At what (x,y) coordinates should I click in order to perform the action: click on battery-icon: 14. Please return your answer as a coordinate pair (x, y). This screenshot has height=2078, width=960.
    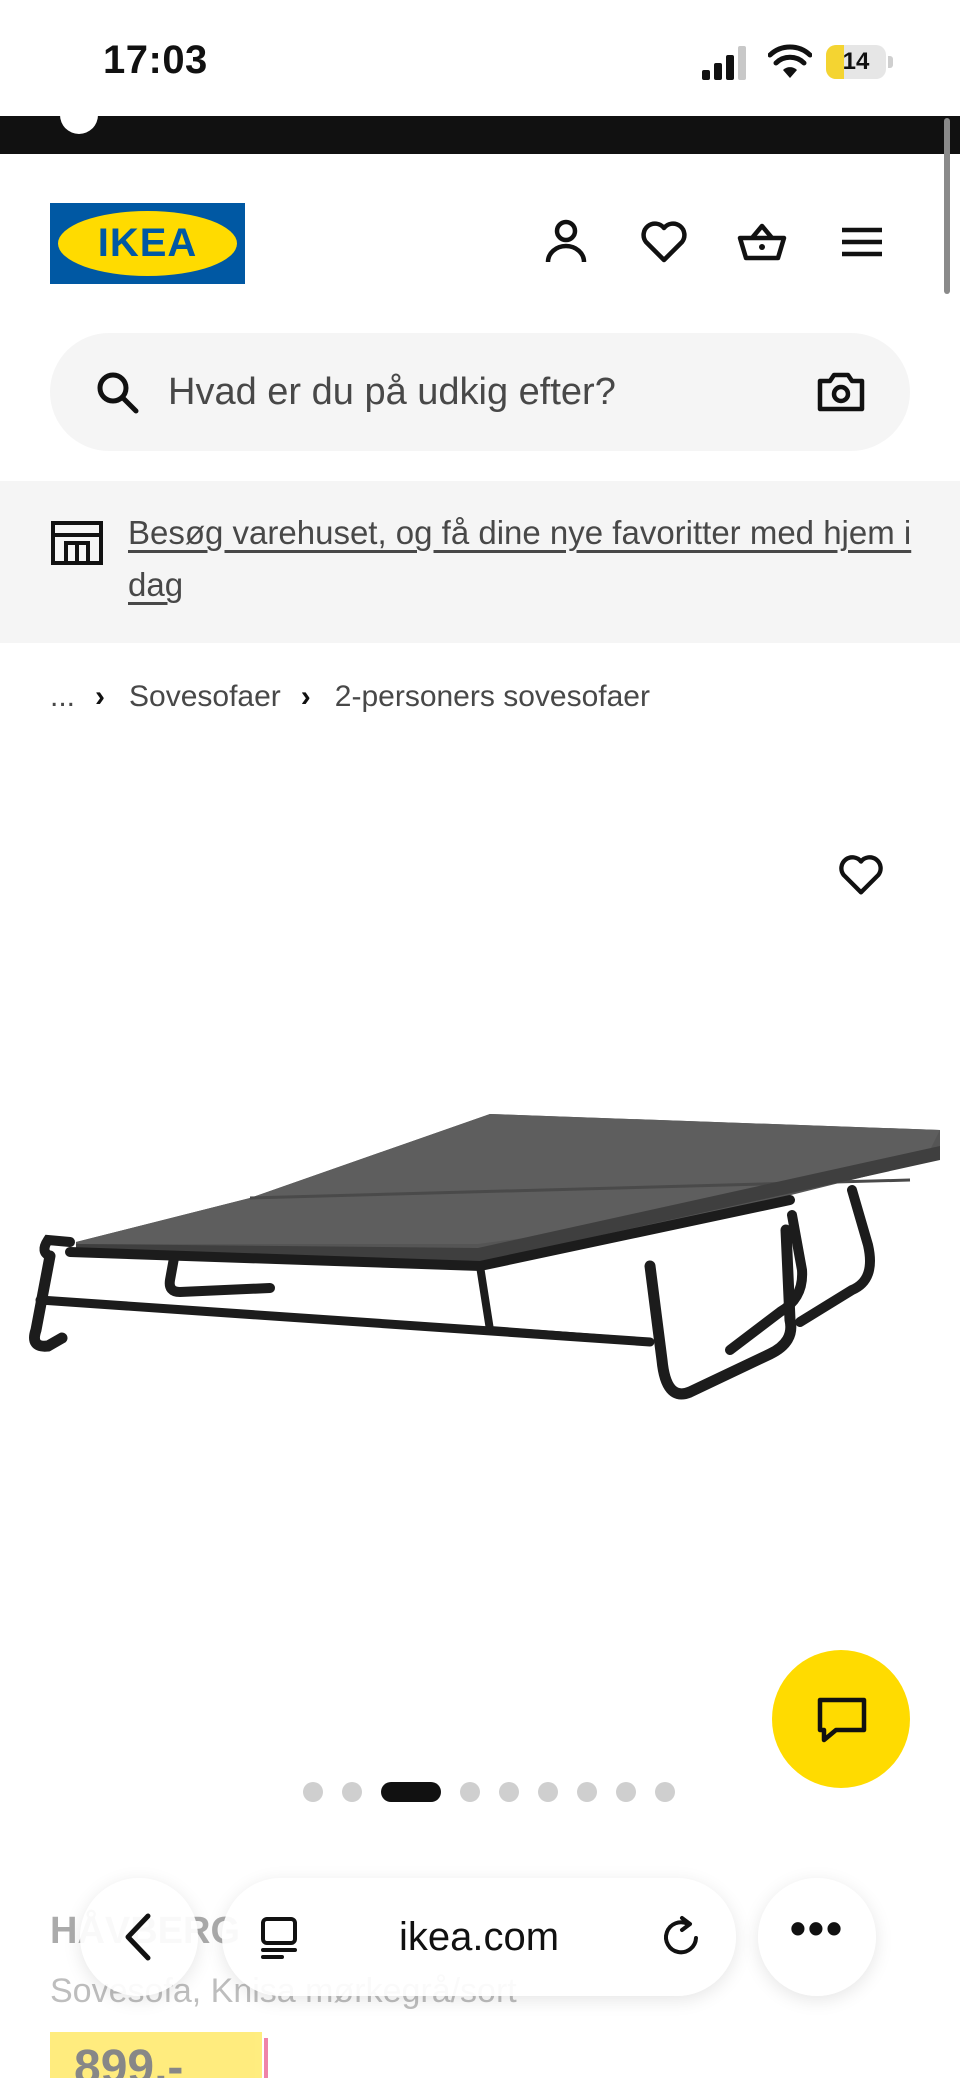
    Looking at the image, I should click on (860, 62).